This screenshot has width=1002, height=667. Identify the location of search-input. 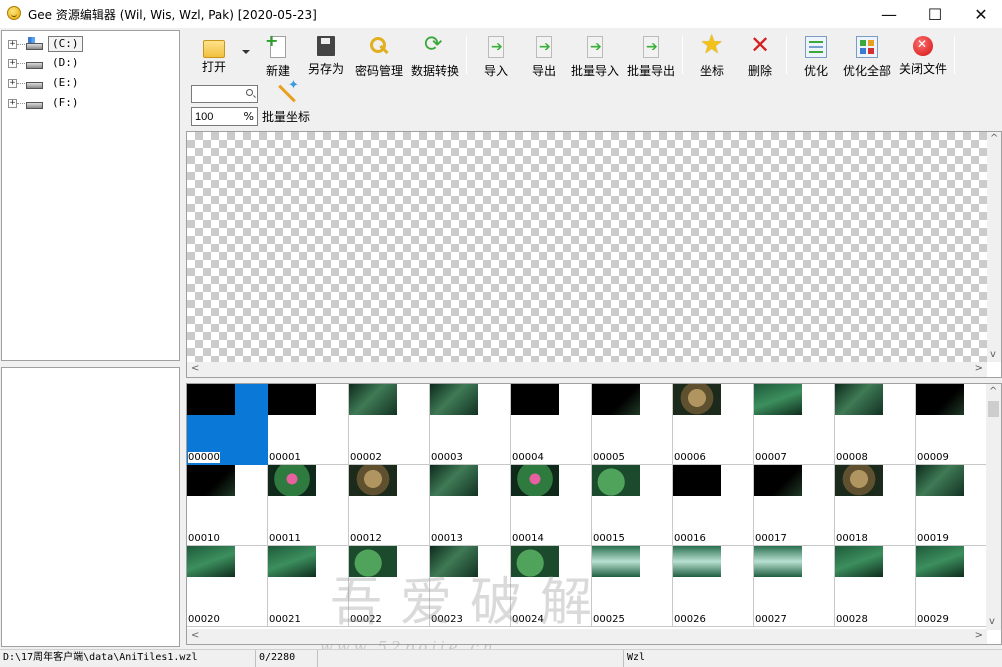
(217, 94).